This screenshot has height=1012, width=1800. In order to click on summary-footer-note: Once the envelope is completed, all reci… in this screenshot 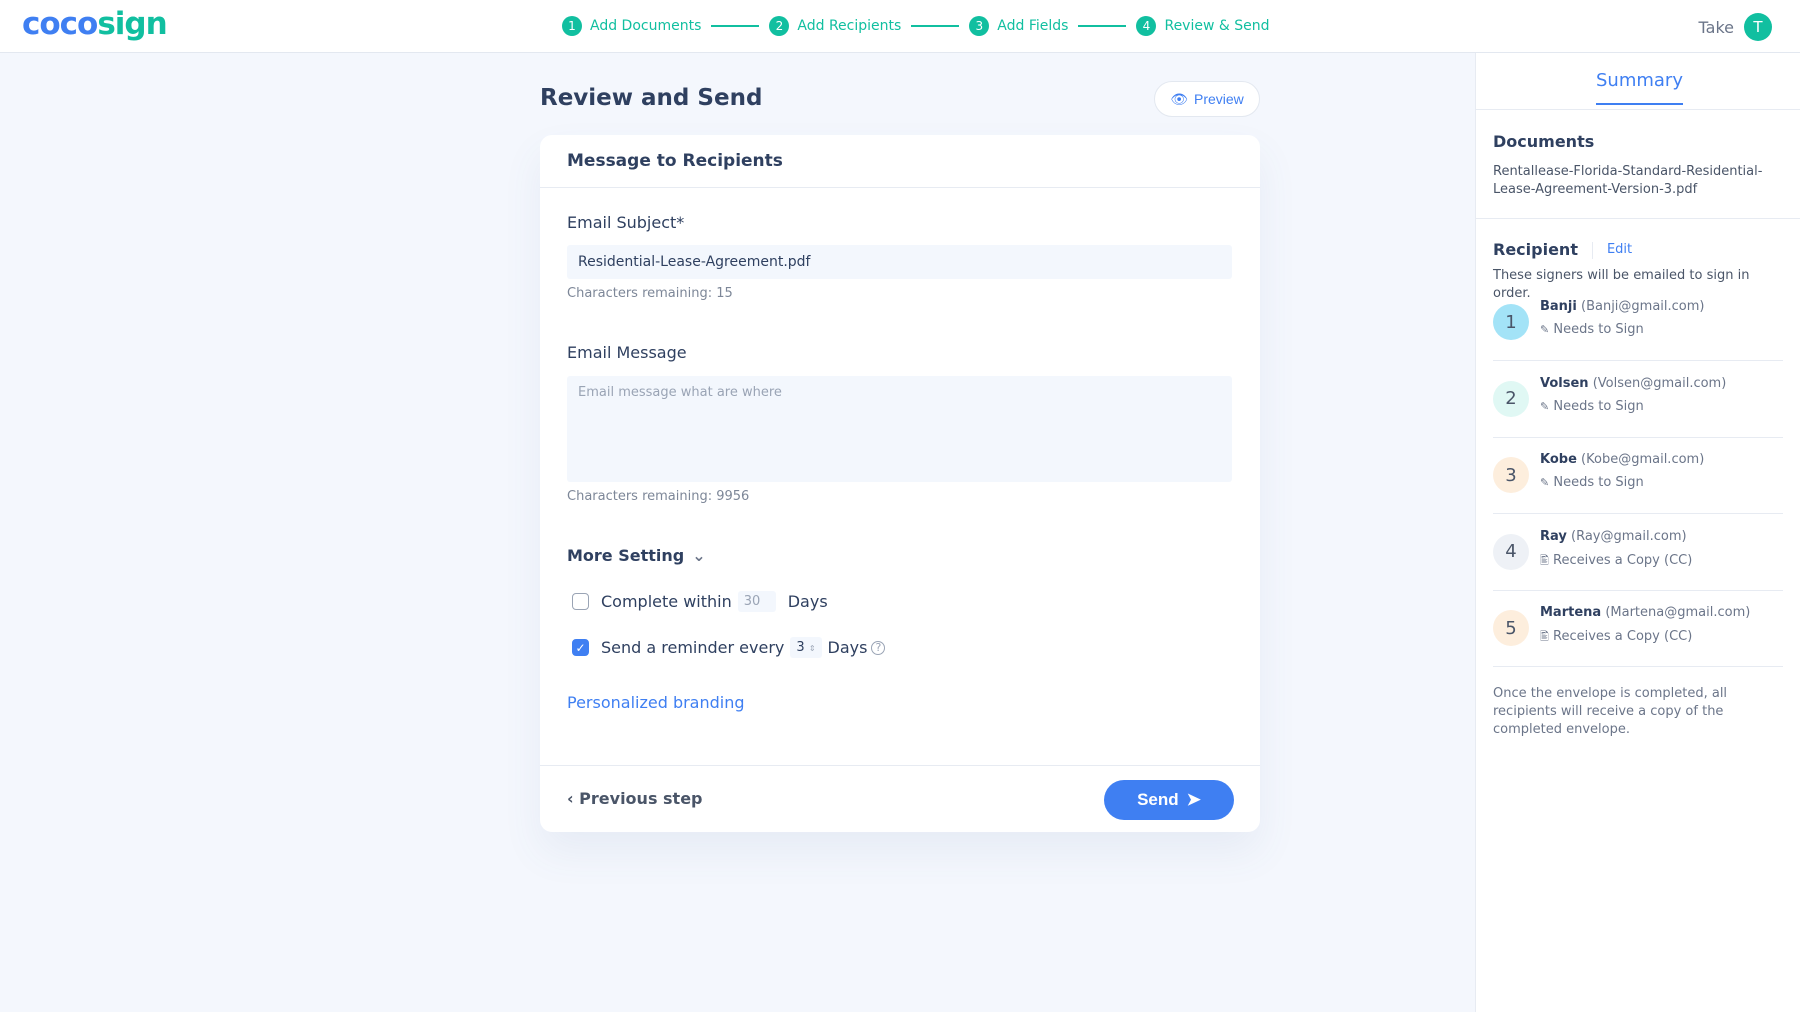, I will do `click(1610, 711)`.